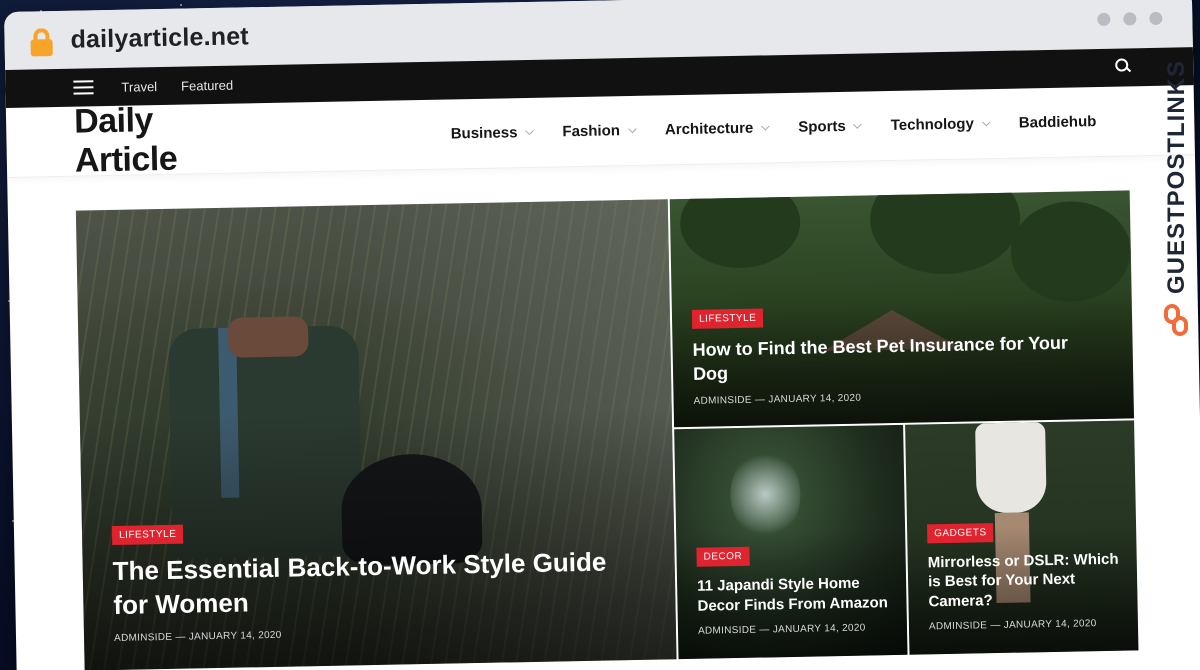  What do you see at coordinates (492, 133) in the screenshot?
I see `nav-item-business: Business` at bounding box center [492, 133].